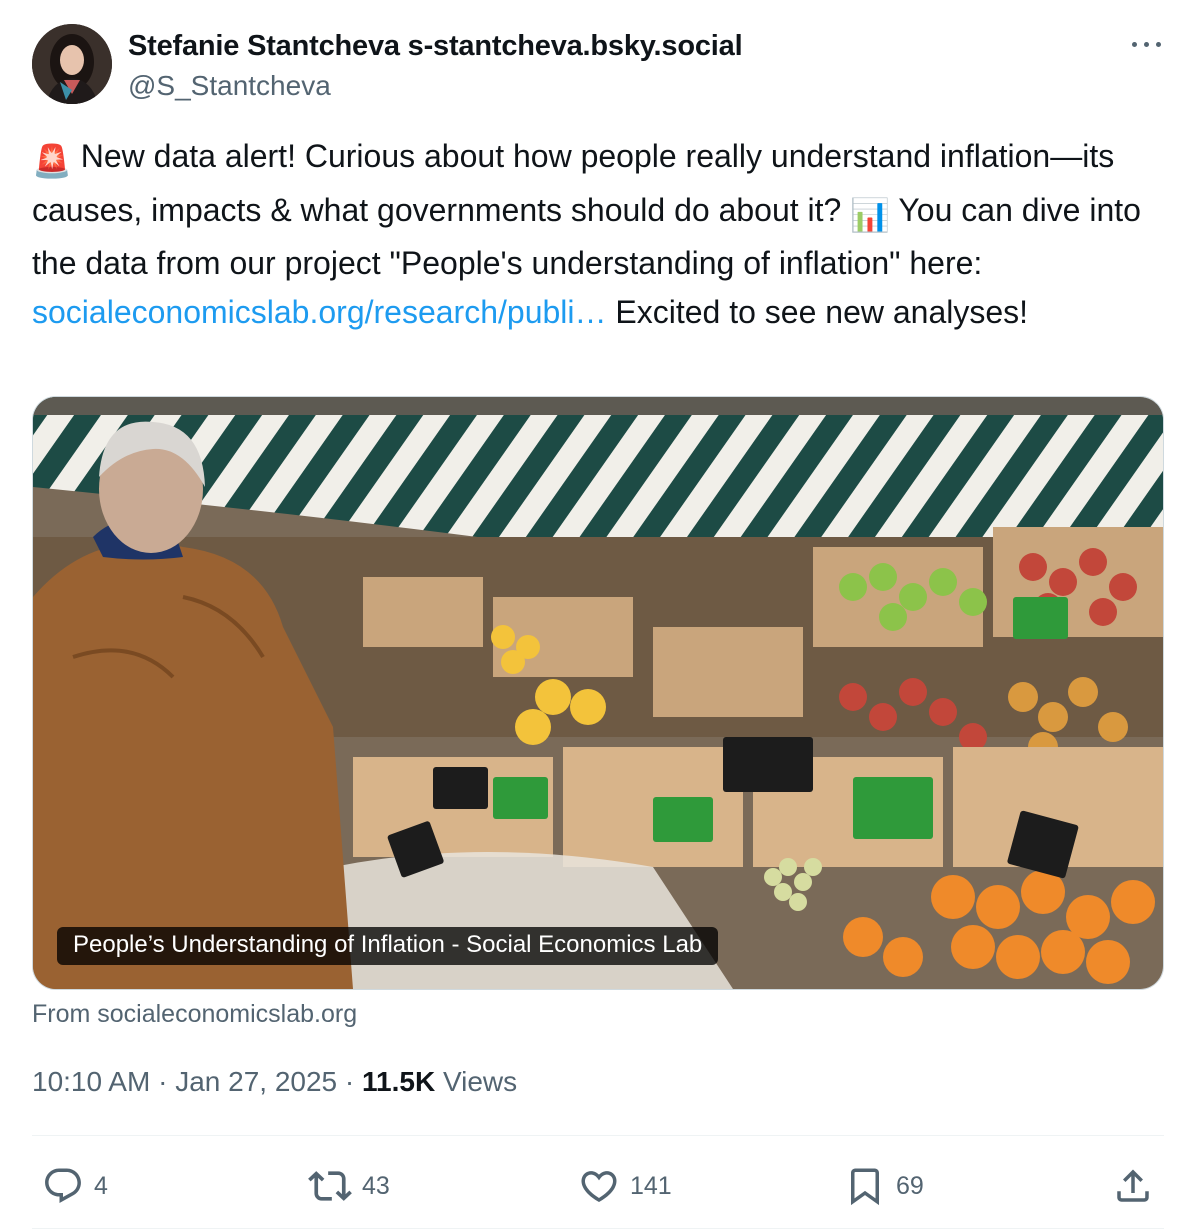 Image resolution: width=1196 pixels, height=1230 pixels. Describe the element at coordinates (91, 1081) in the screenshot. I see `tweet-time: 10:10 AM` at that location.